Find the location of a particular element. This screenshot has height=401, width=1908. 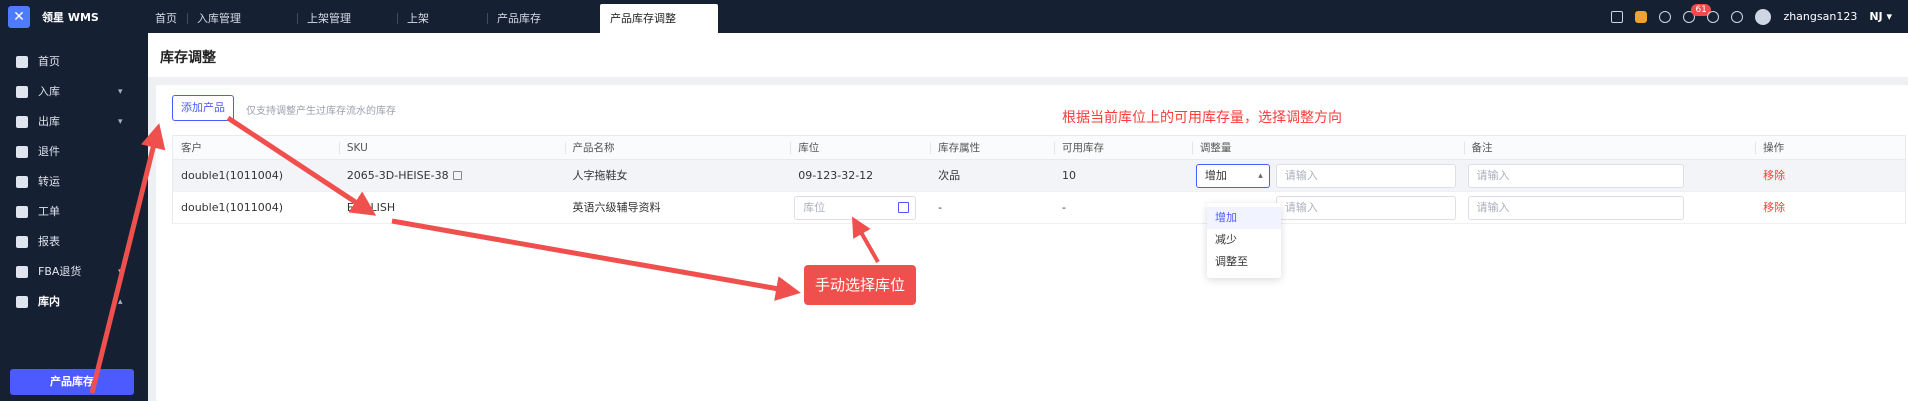

sidebar-item-transfer: 转运 is located at coordinates (74, 182).